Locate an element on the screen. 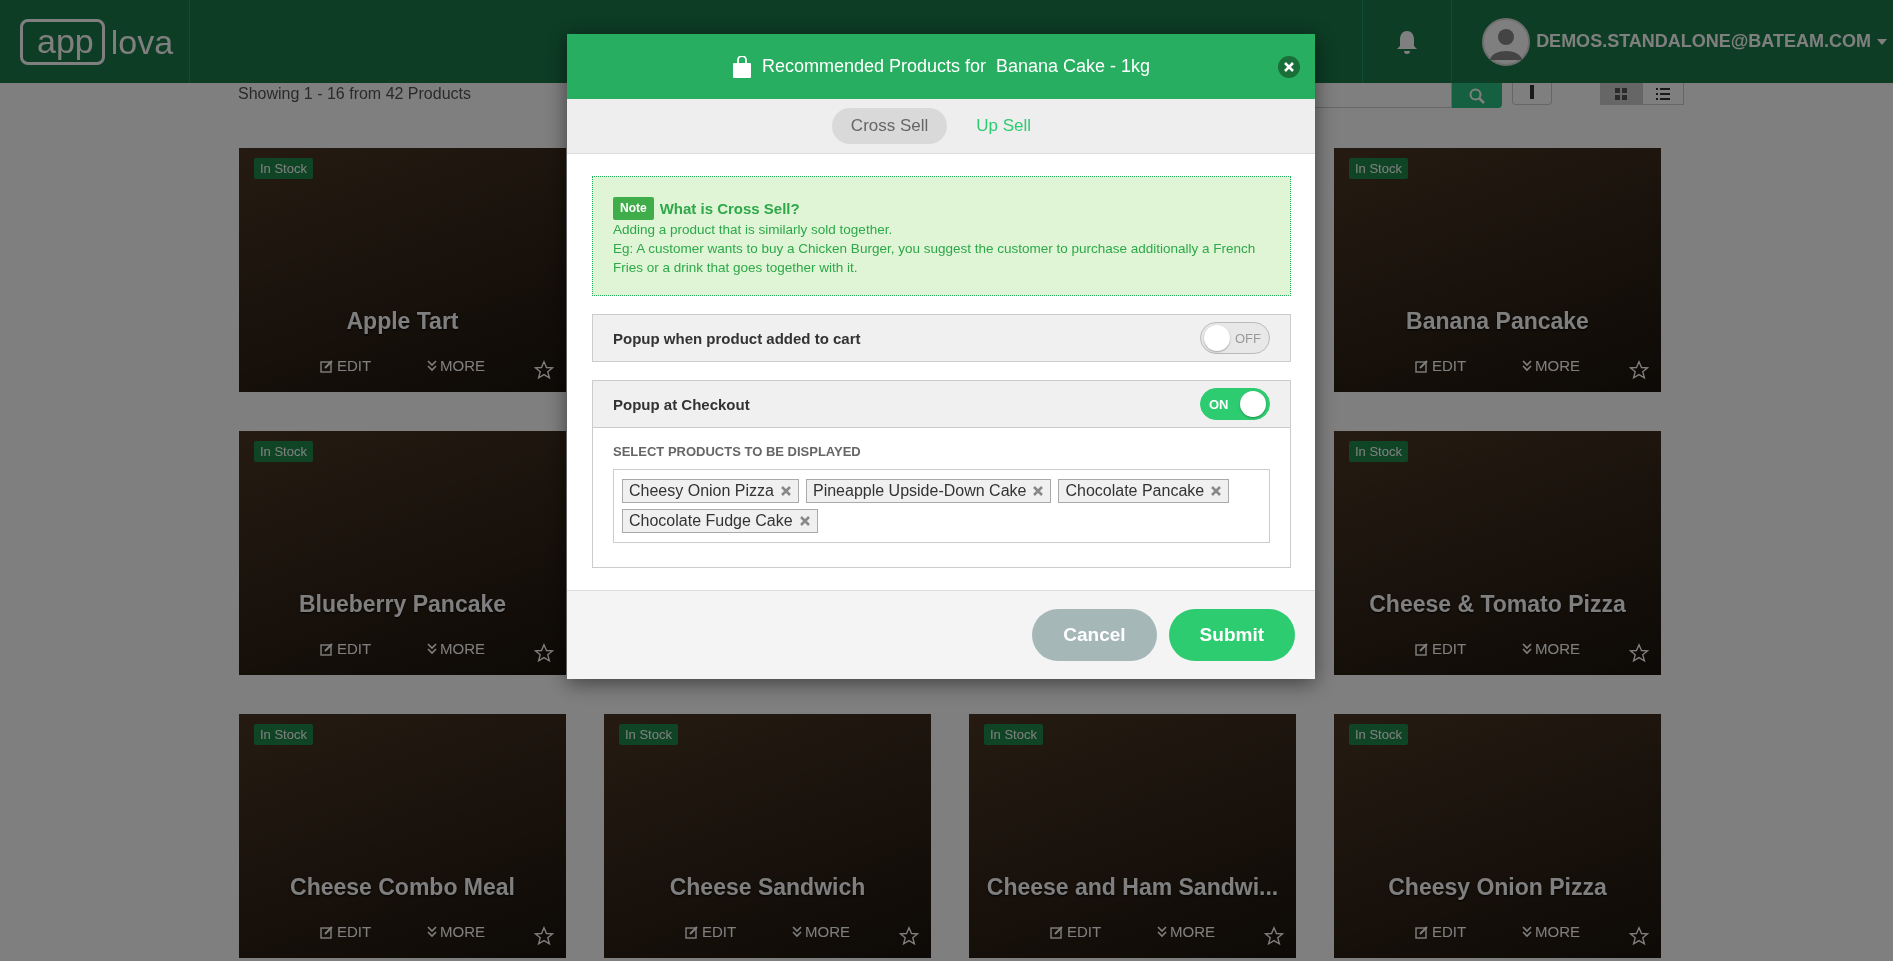 This screenshot has height=961, width=1893. product-select-field: Cheesy Onion Pizza Pineapple Upside-Down Cake Chocolate Pancake Chocolate Fudge Cake is located at coordinates (941, 506).